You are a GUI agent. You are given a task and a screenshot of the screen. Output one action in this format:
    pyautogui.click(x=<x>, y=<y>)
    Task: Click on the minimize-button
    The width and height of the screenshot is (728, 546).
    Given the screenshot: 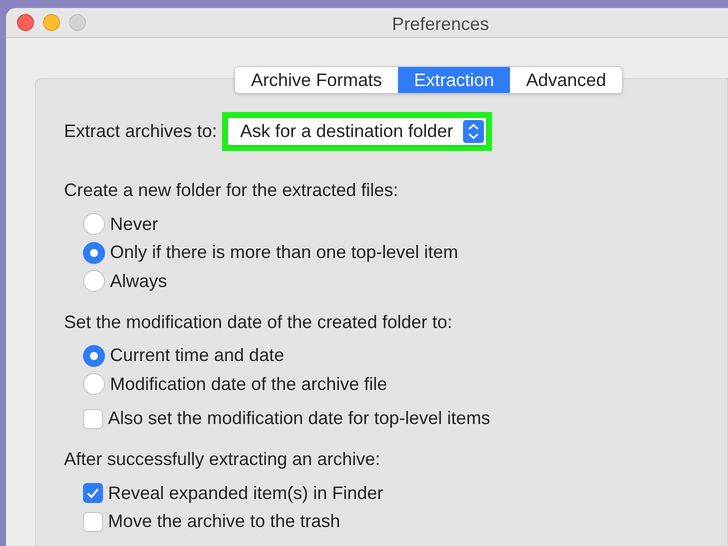 What is the action you would take?
    pyautogui.click(x=51, y=22)
    